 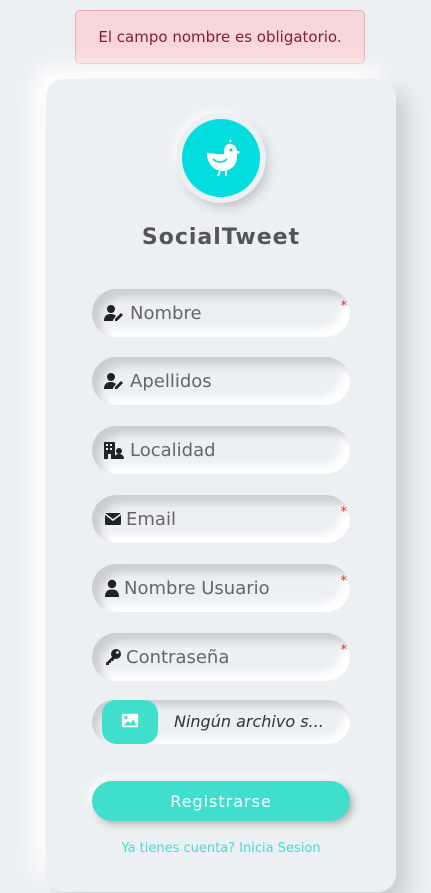 I want to click on register-button: Registrarse, so click(x=221, y=801).